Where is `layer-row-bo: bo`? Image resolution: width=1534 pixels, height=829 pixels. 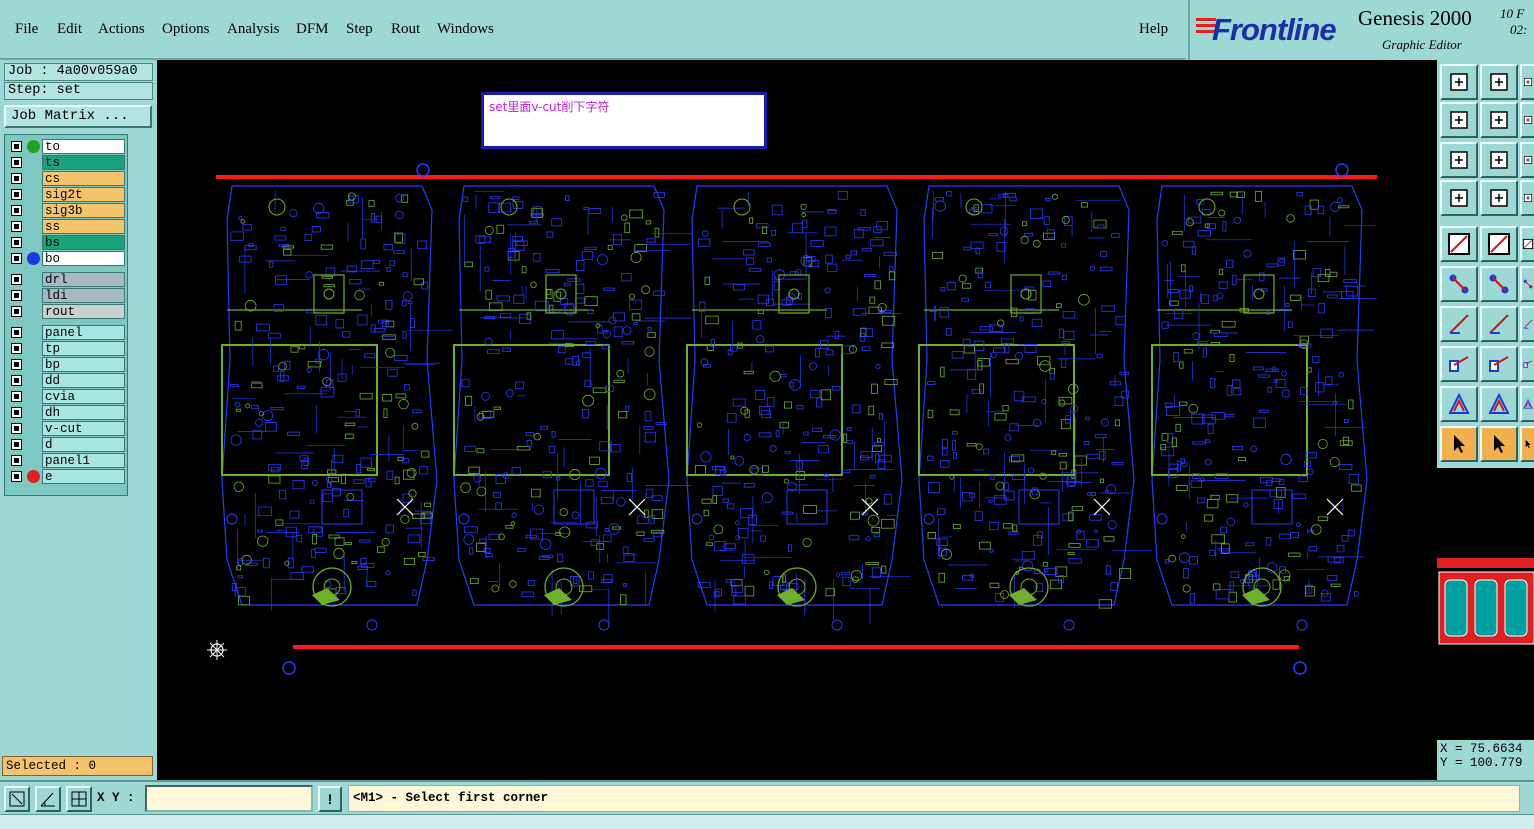 layer-row-bo: bo is located at coordinates (66, 258).